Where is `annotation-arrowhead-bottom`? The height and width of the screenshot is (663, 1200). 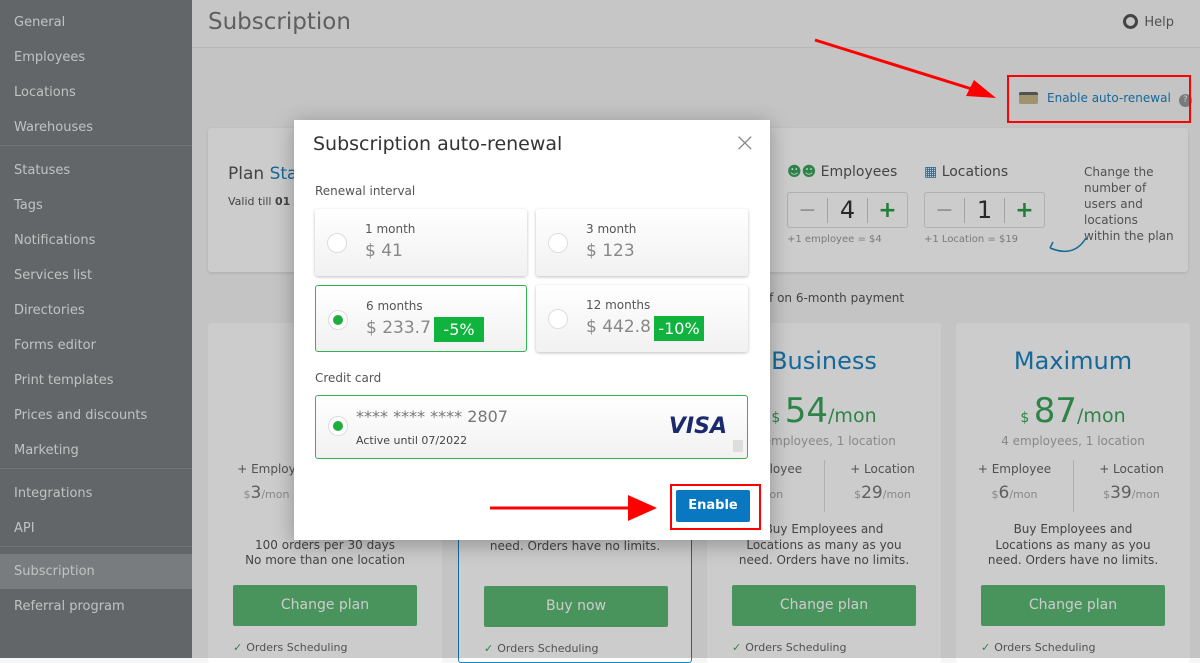 annotation-arrowhead-bottom is located at coordinates (642, 508).